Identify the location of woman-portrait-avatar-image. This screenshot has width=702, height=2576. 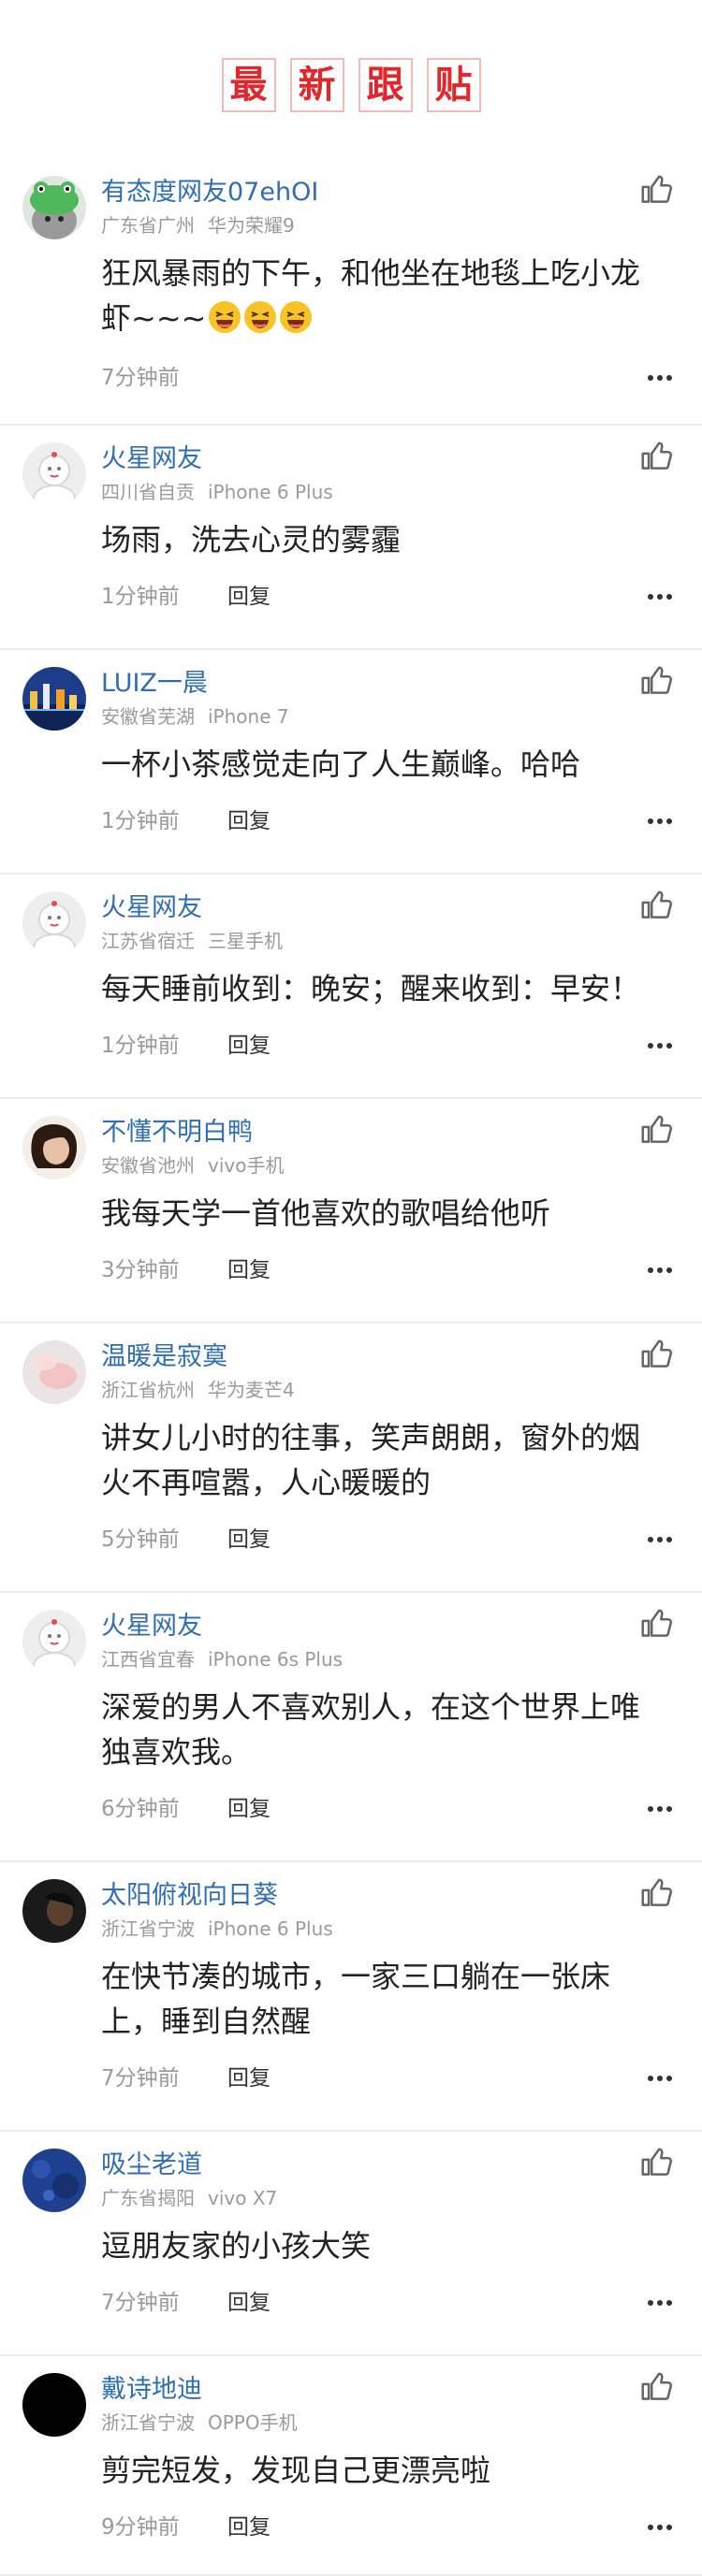
(54, 1147).